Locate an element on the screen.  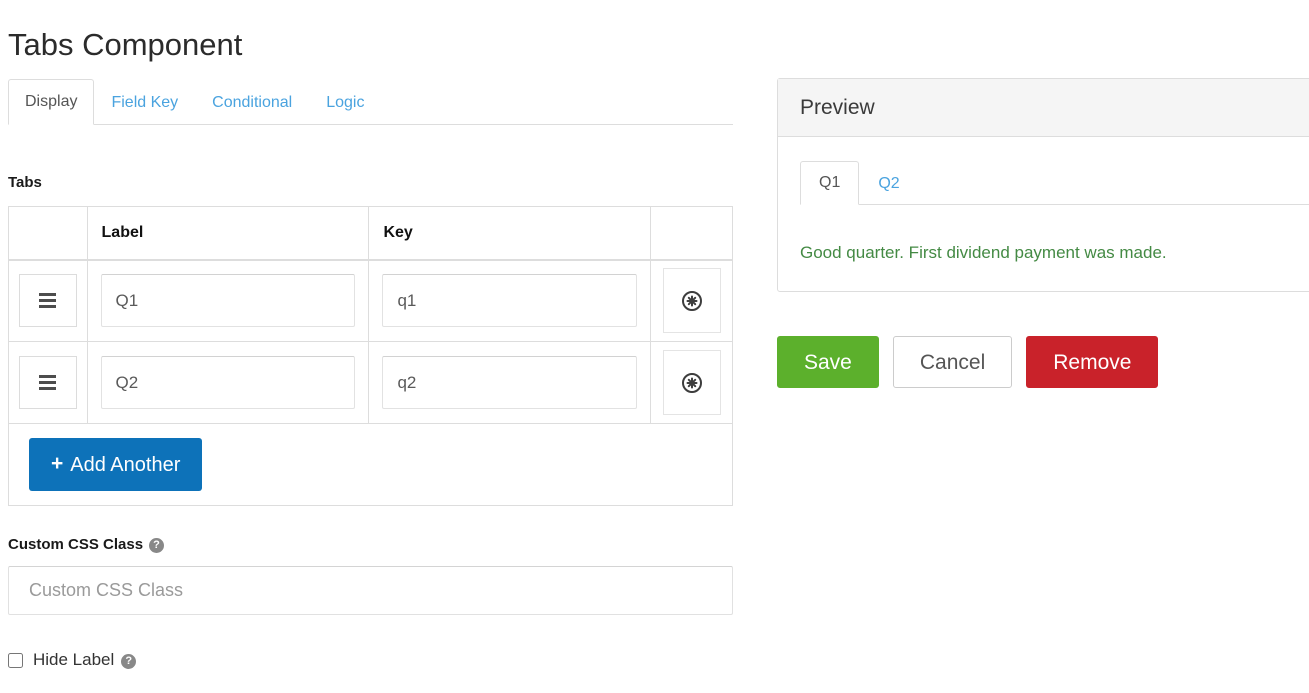
cancel-button: Cancel is located at coordinates (952, 362).